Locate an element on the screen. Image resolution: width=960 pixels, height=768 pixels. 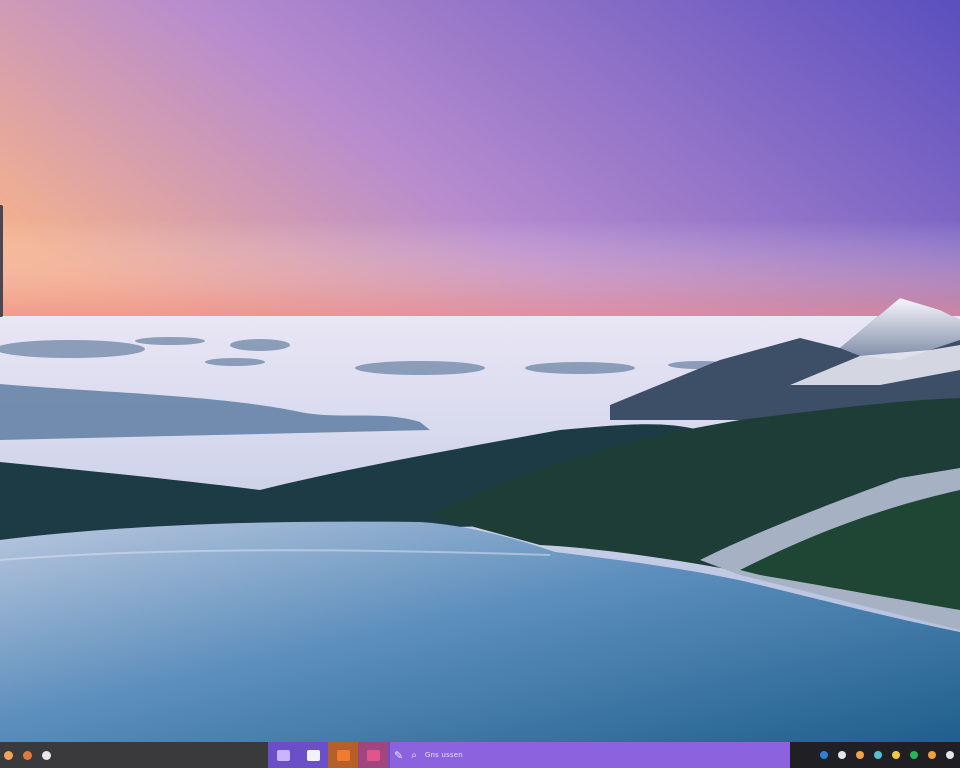
taskbar-pinned-apps is located at coordinates (329, 755).